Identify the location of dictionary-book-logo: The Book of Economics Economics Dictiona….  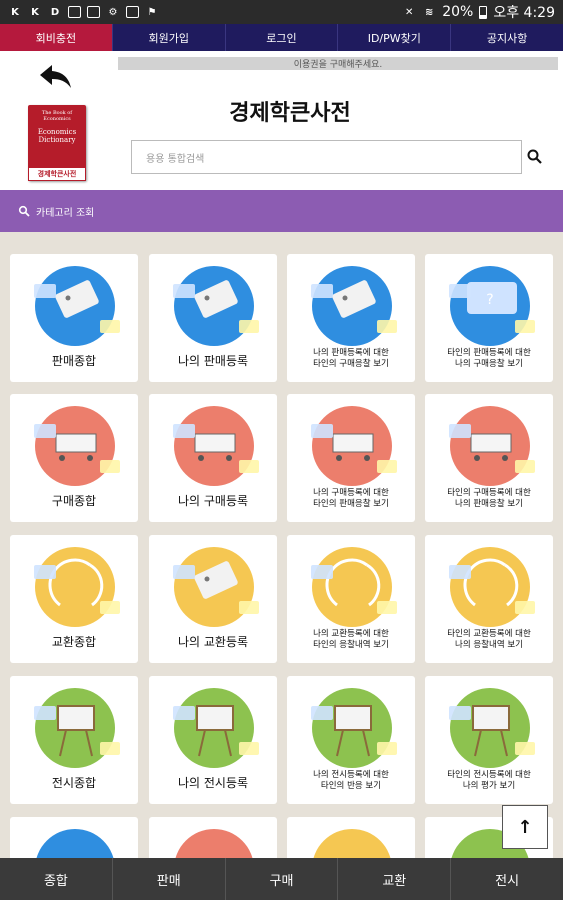
(57, 143).